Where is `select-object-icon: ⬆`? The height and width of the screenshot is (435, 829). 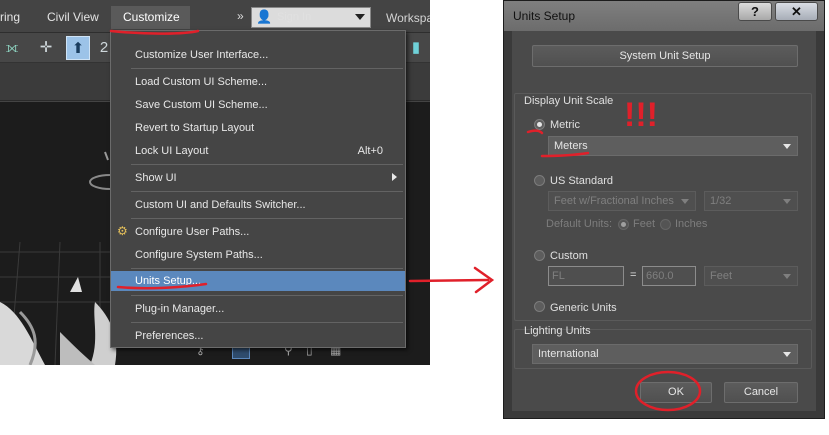
select-object-icon: ⬆ is located at coordinates (78, 48).